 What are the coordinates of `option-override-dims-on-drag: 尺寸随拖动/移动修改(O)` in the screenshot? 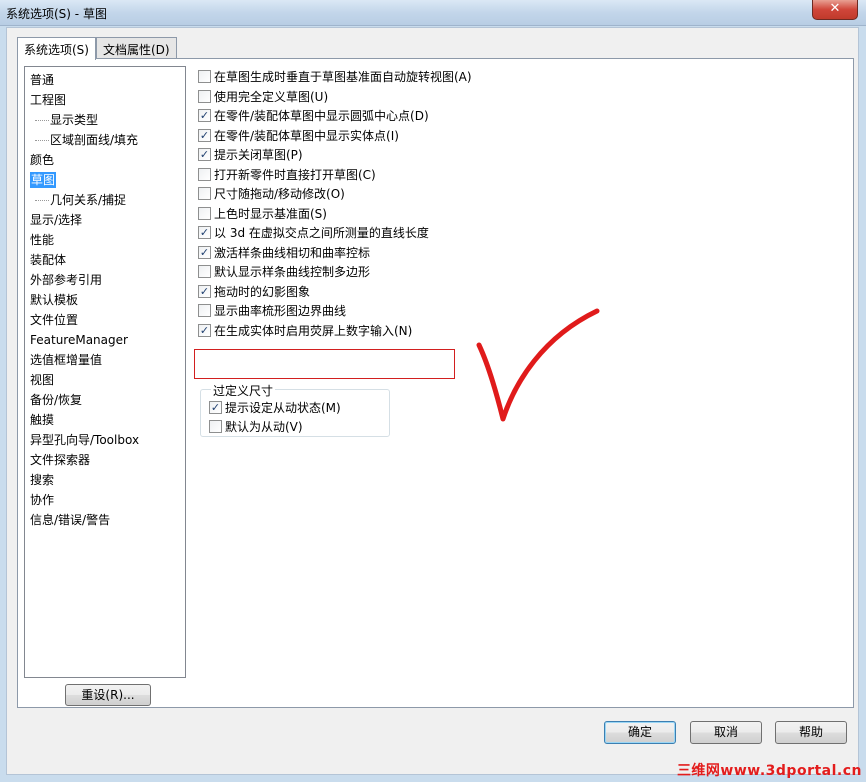 It's located at (518, 195).